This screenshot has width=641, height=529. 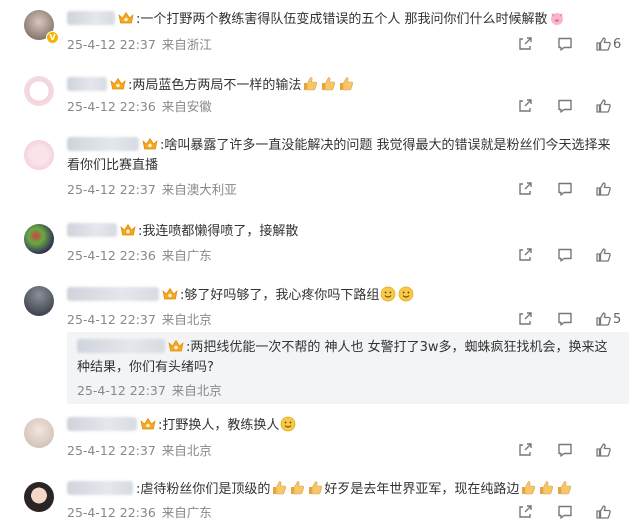 What do you see at coordinates (215, 85) in the screenshot?
I see `comment-text: :两局蓝色方两局不一样的输法` at bounding box center [215, 85].